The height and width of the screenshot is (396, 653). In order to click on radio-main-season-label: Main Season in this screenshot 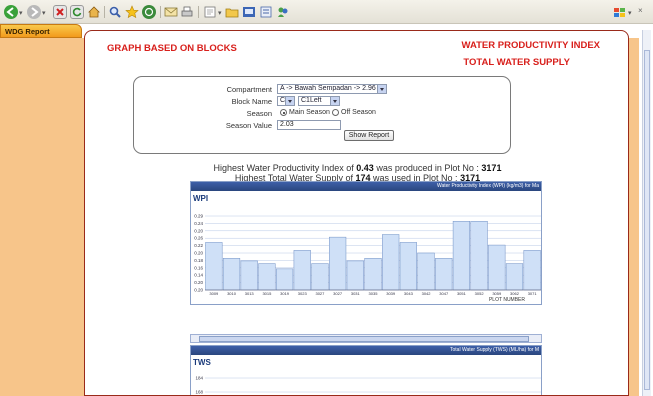, I will do `click(309, 112)`.